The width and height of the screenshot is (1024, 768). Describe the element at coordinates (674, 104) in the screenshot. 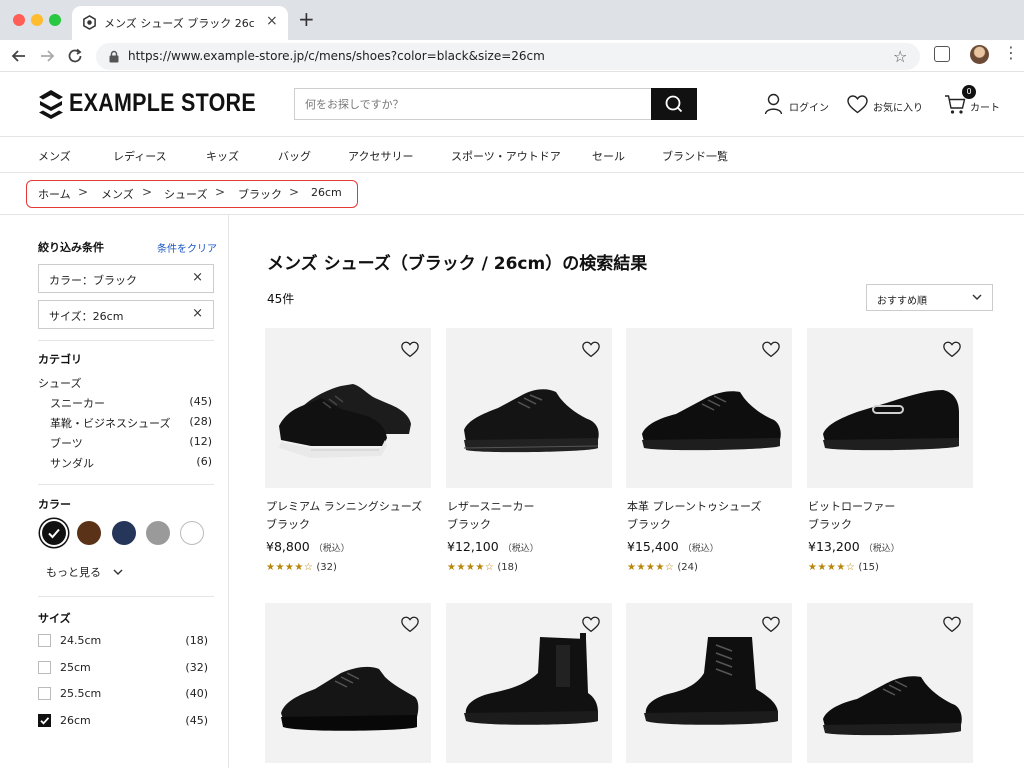

I see `search-button` at that location.